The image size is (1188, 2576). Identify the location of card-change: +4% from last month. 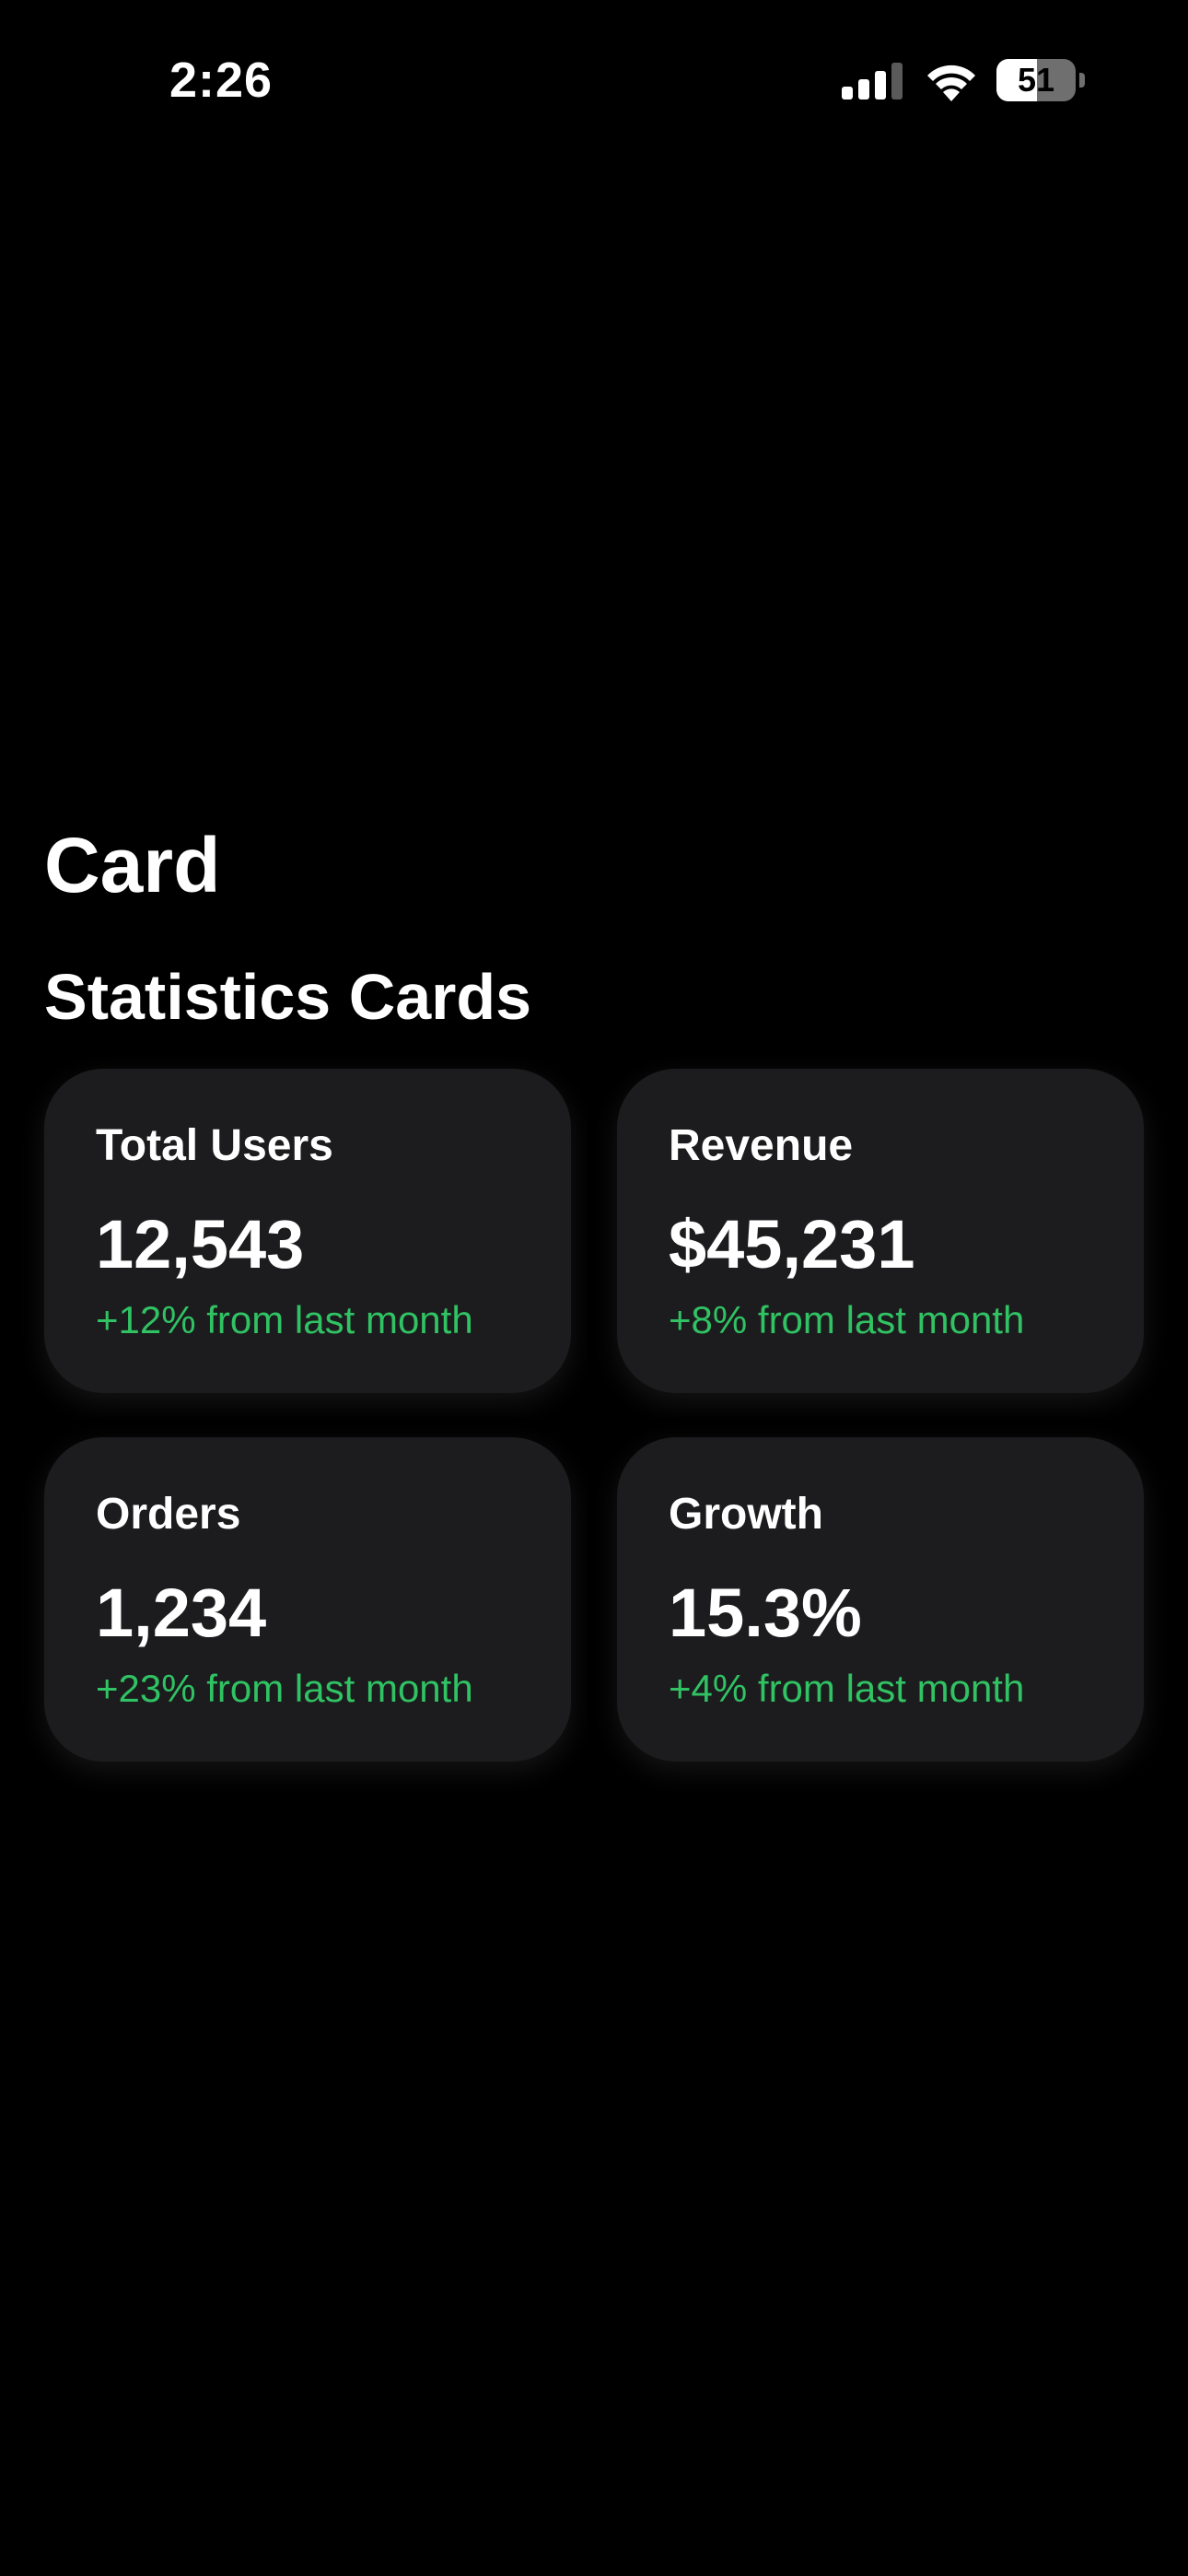
(847, 1688).